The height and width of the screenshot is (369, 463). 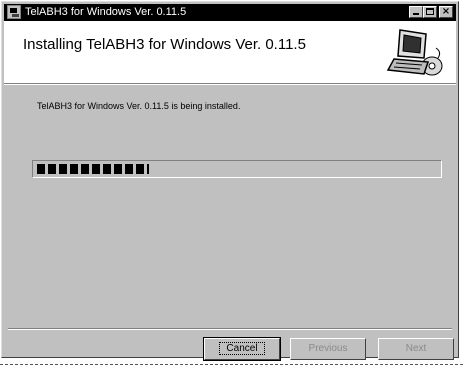 I want to click on install-progress-bar, so click(x=237, y=169).